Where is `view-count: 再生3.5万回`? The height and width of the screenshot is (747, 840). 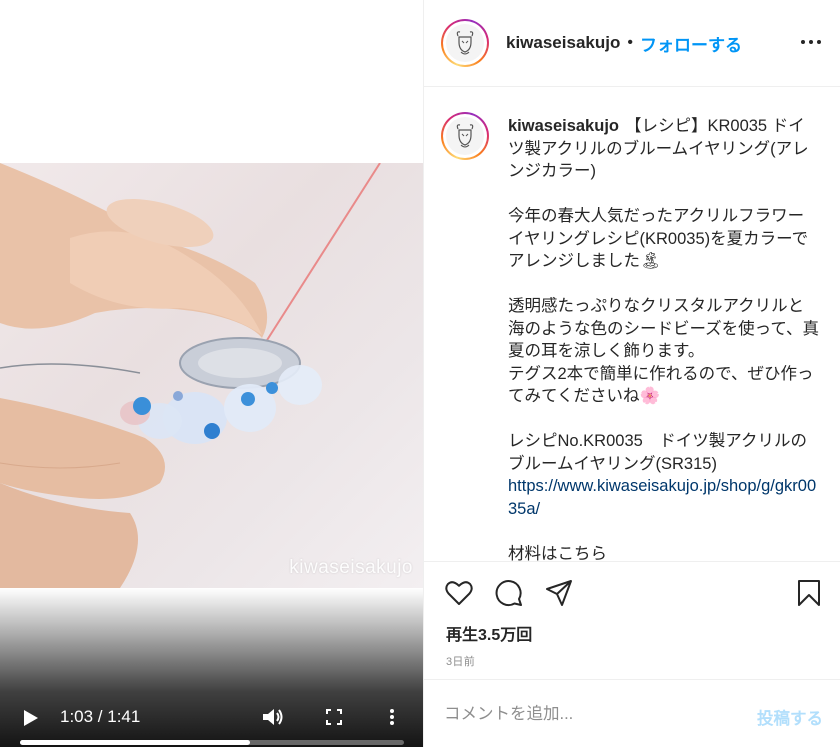 view-count: 再生3.5万回 is located at coordinates (489, 633).